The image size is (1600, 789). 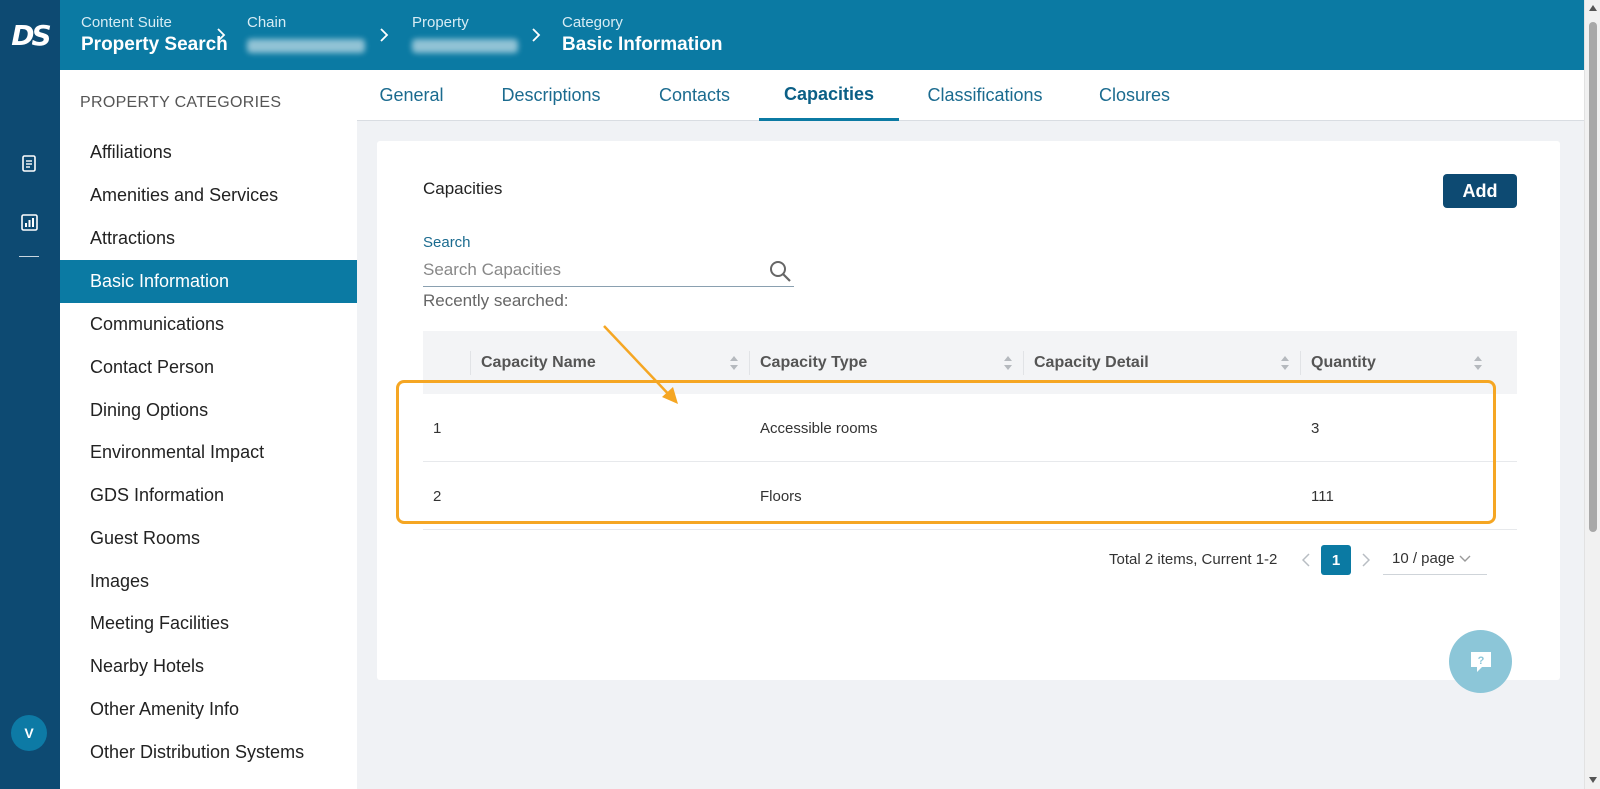 I want to click on app-rail: DS V, so click(x=30, y=394).